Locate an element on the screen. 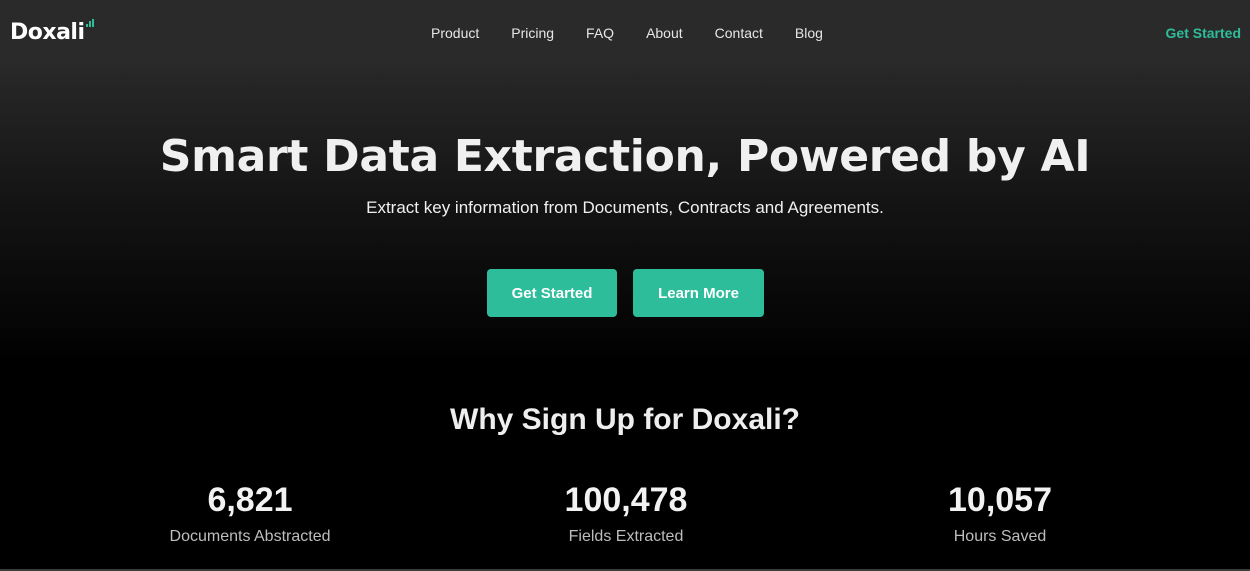 The width and height of the screenshot is (1250, 571). learn-more-button: Learn More is located at coordinates (698, 293).